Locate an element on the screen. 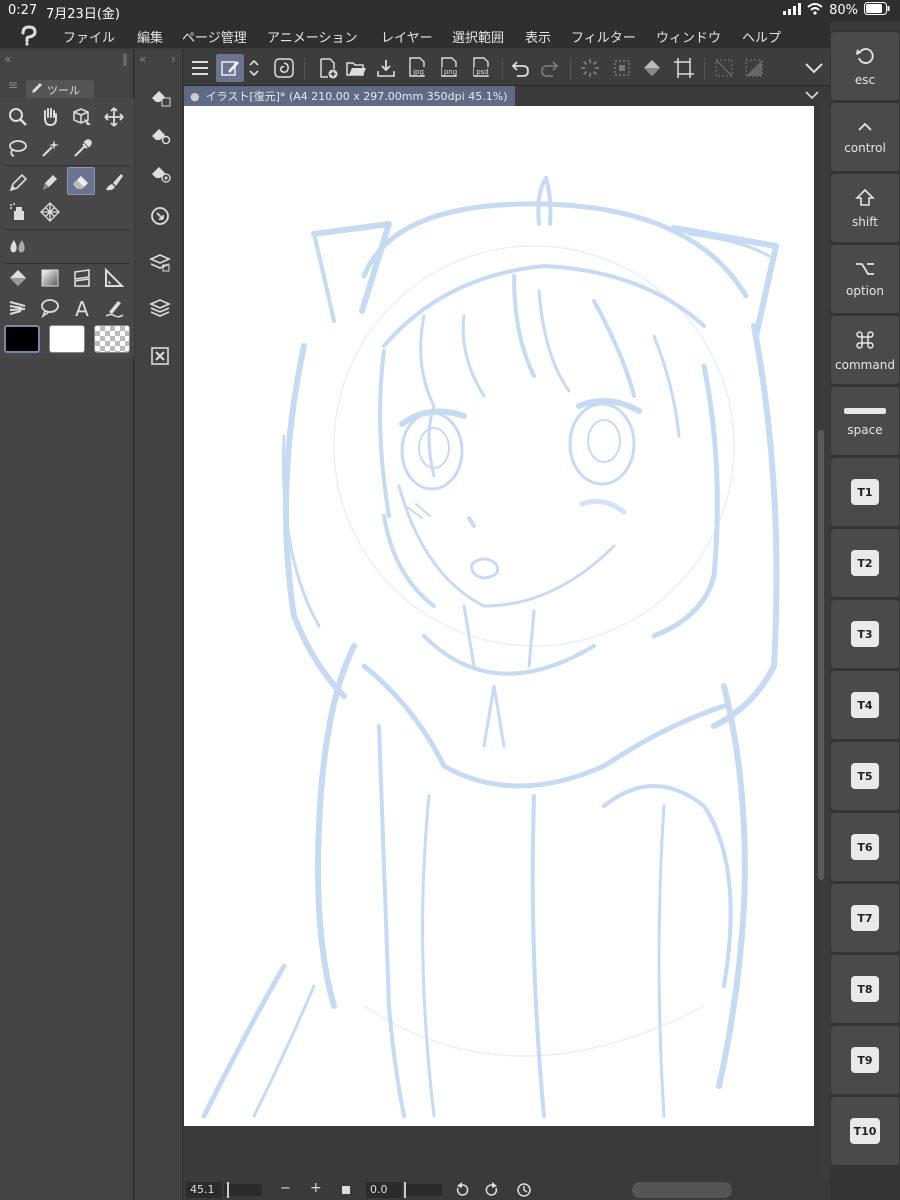  deselect-icon is located at coordinates (724, 68).